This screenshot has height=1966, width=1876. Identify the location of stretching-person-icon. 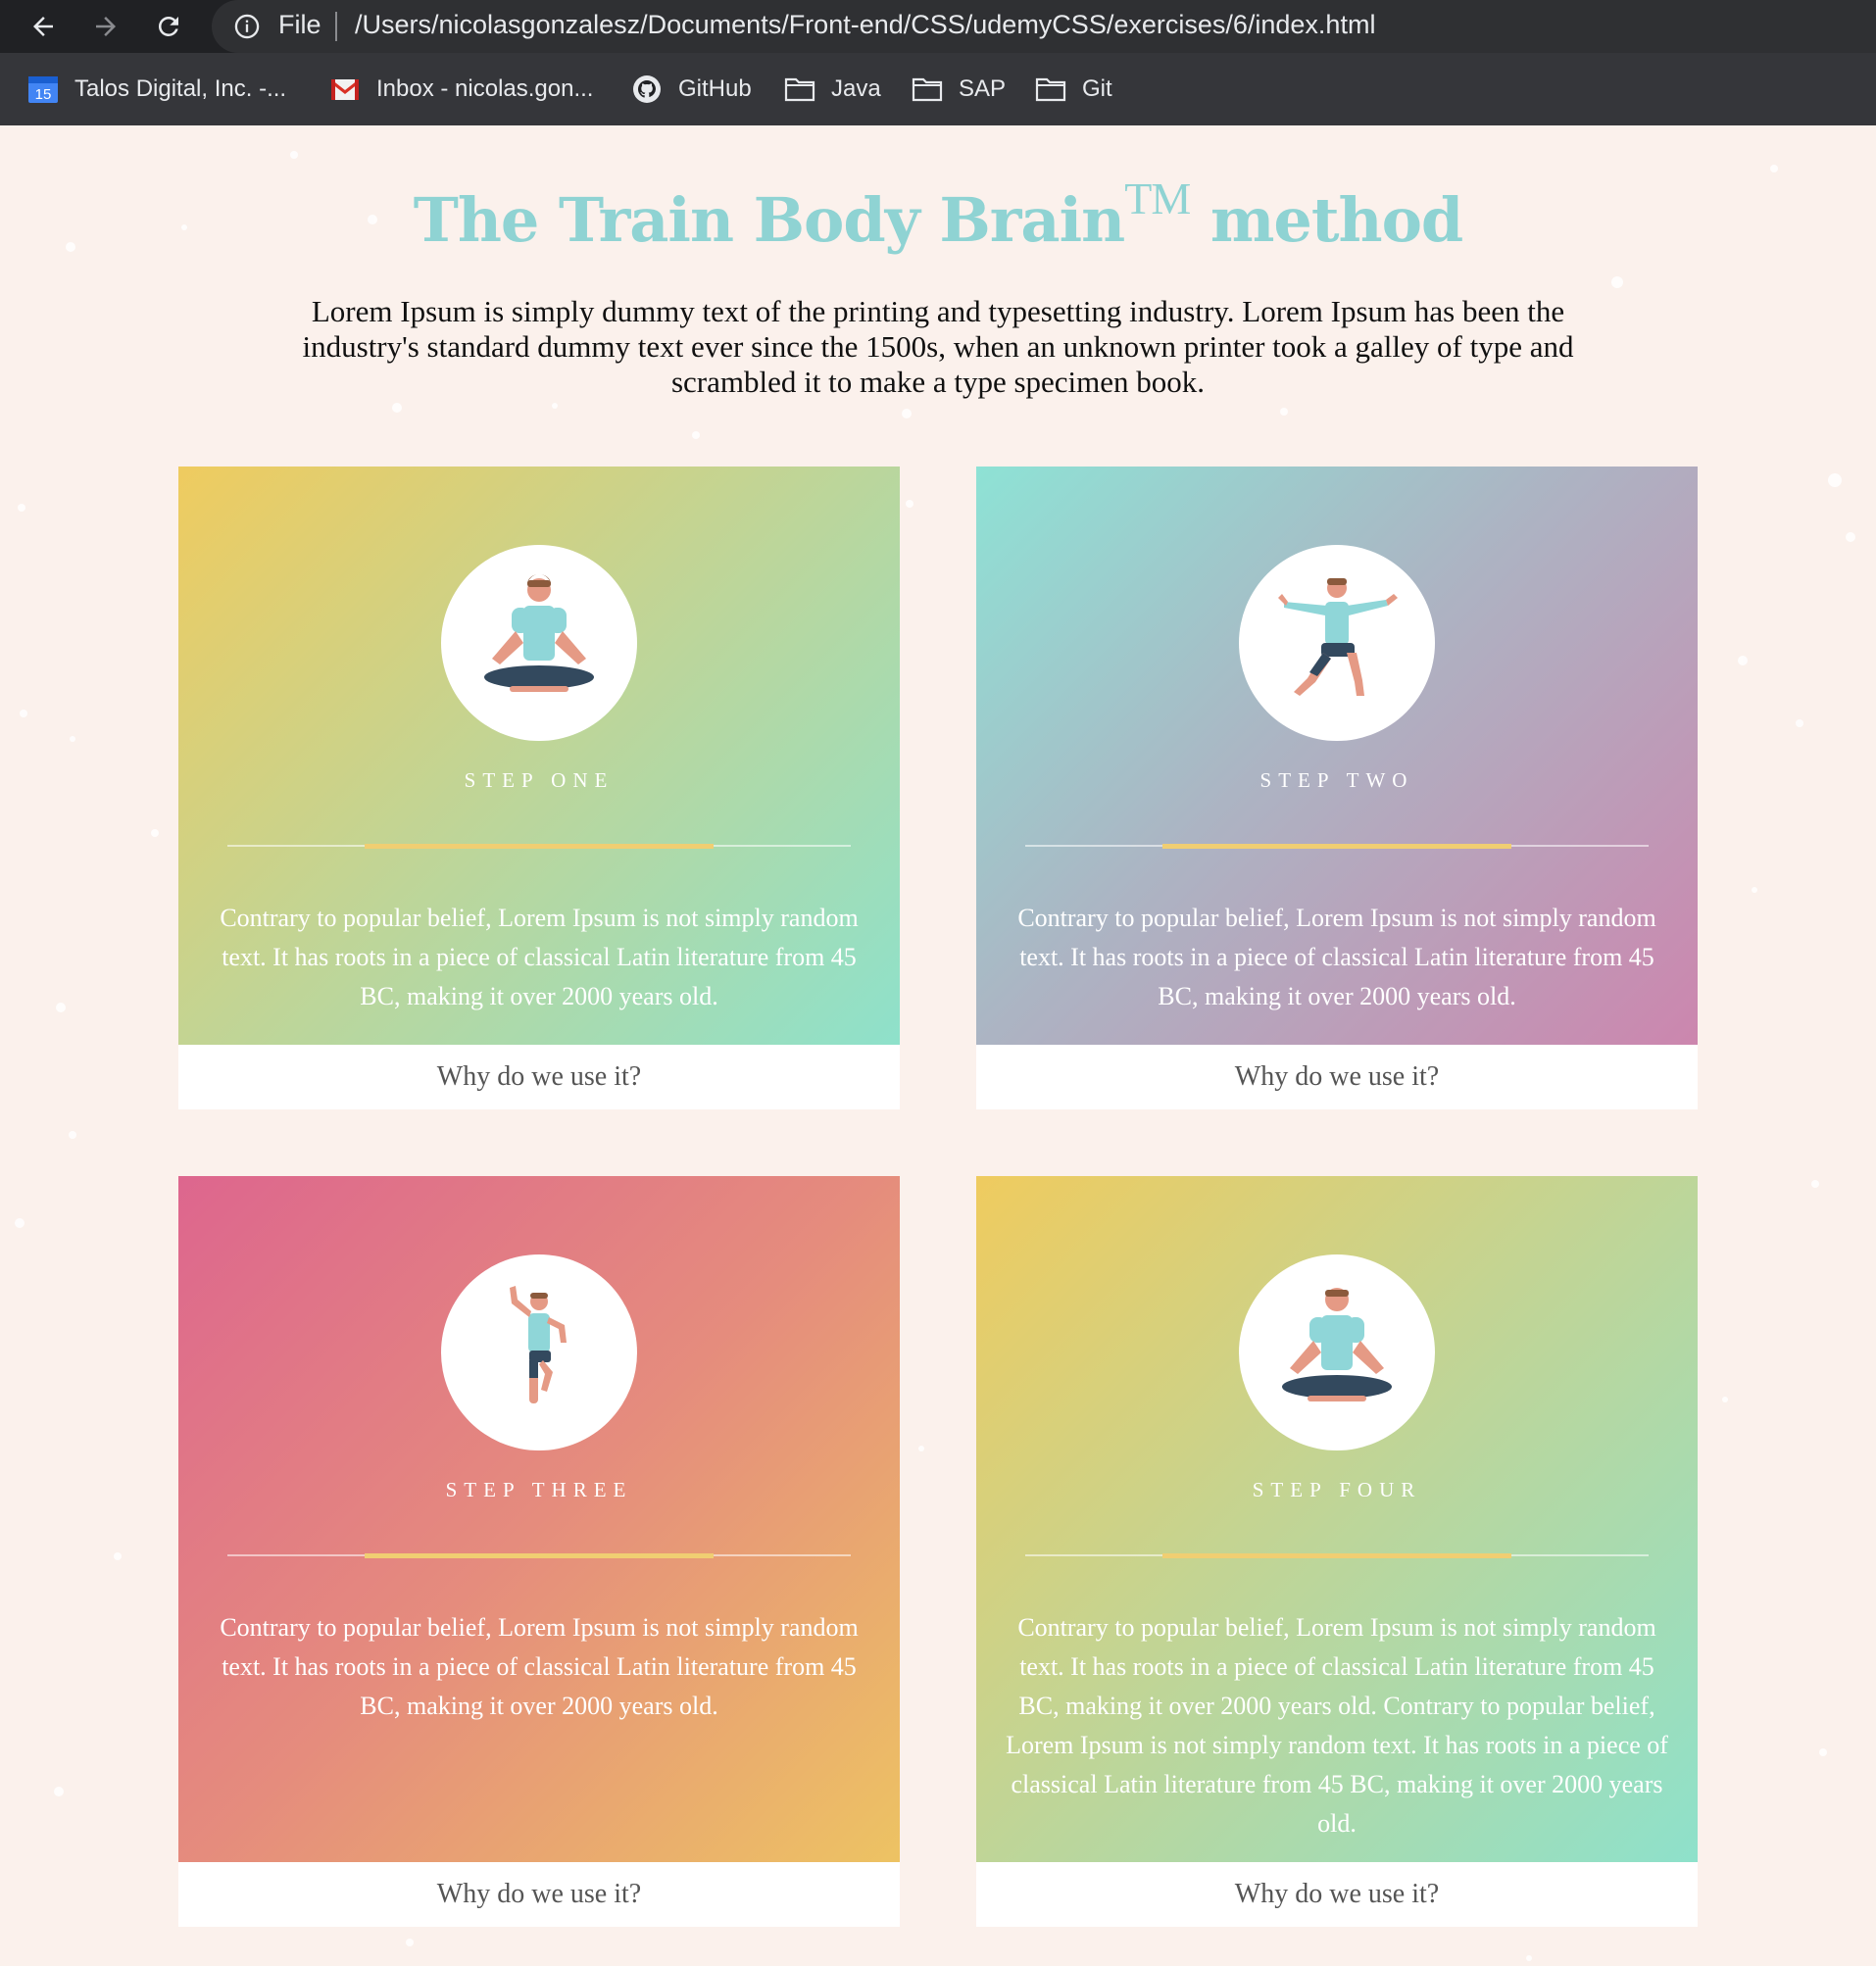
(1337, 643).